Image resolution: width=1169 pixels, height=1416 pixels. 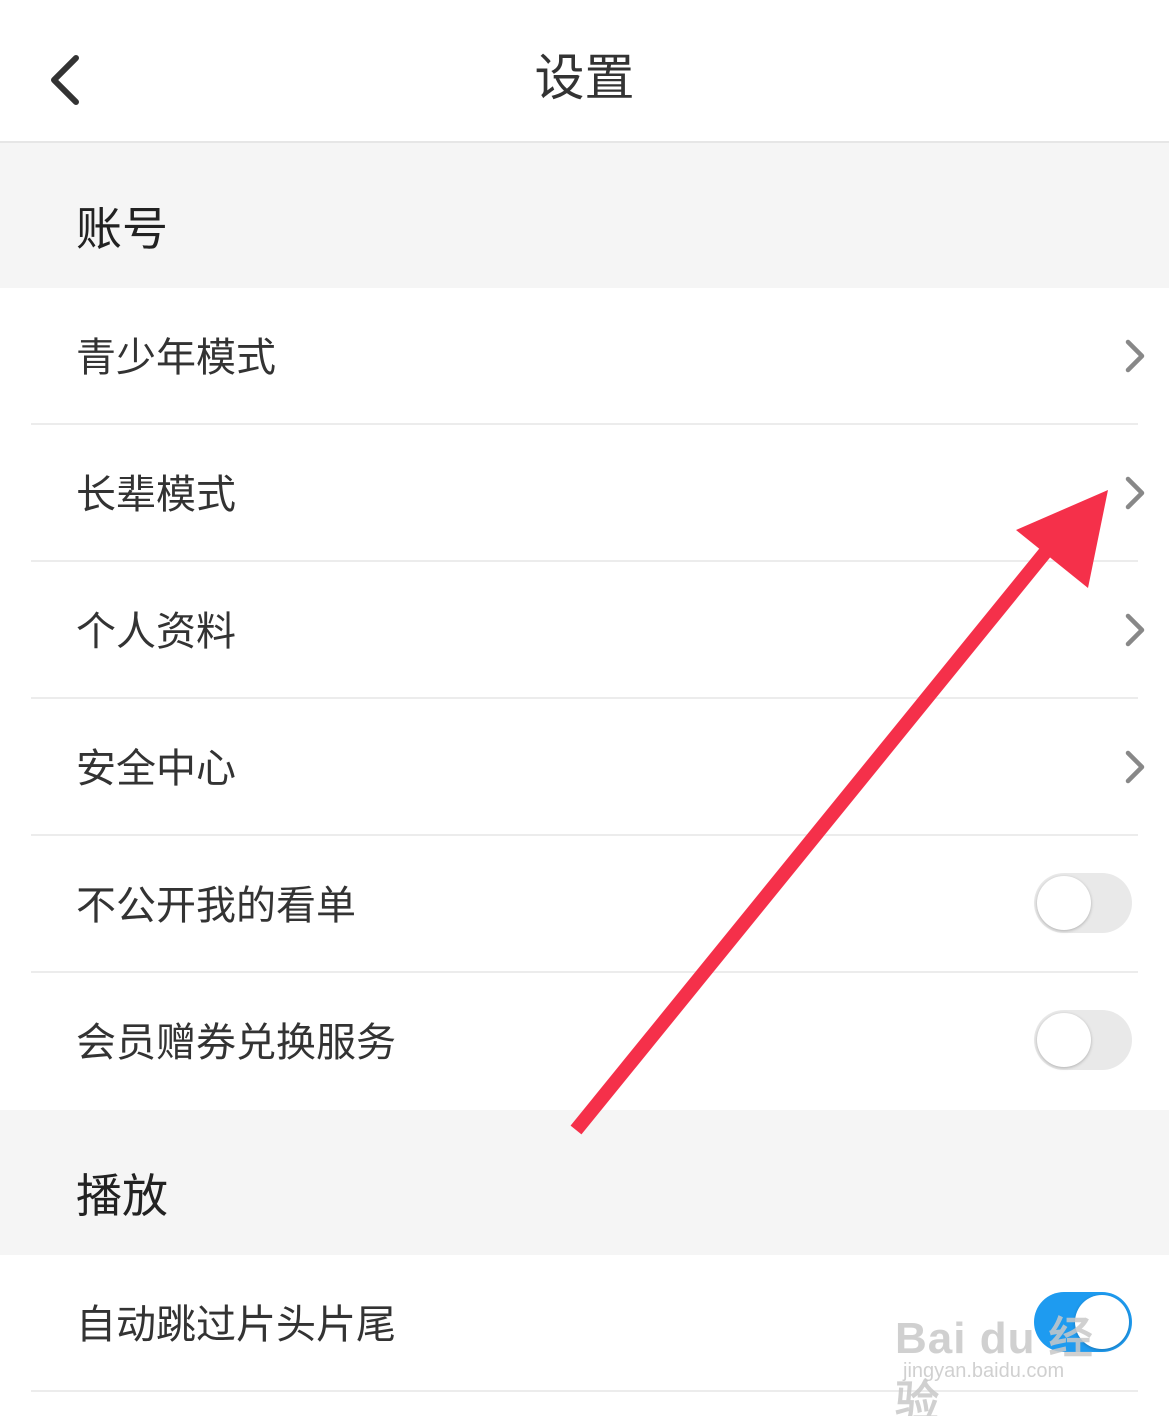 I want to click on voucher-exchange-toggle, so click(x=1083, y=1040).